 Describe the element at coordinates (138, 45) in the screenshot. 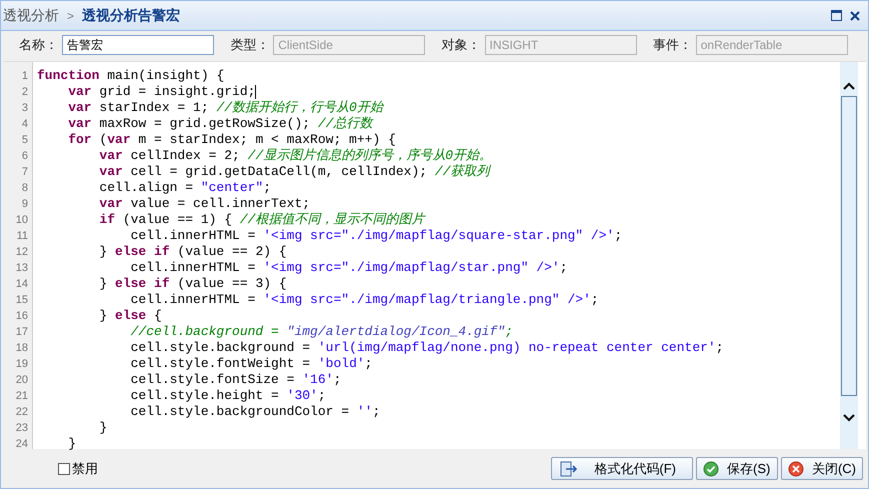

I see `text-field: 告警宏` at that location.